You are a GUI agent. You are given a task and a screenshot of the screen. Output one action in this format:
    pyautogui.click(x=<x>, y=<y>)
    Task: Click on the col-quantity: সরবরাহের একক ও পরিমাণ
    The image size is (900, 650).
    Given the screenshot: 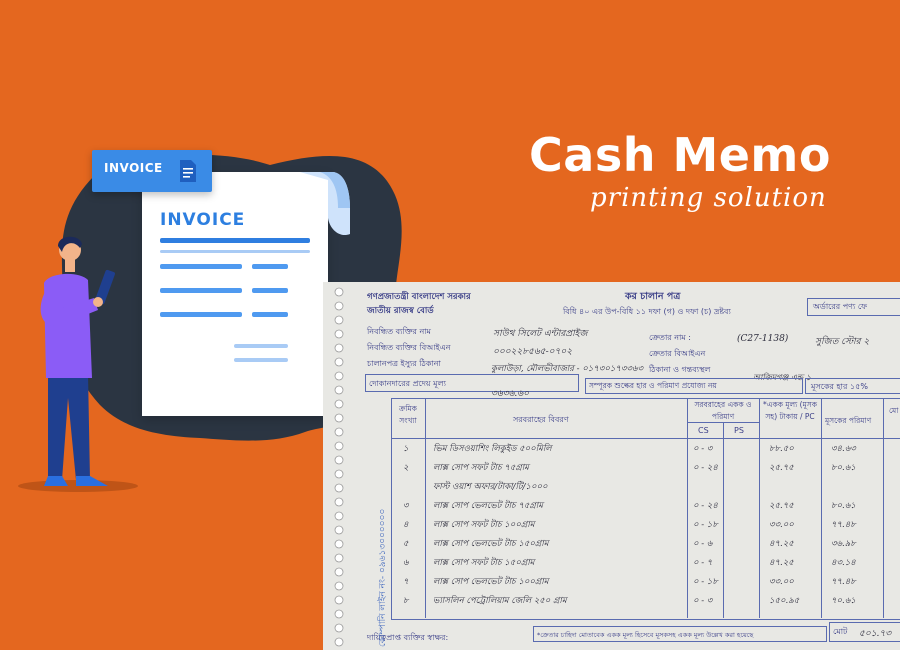 What is the action you would take?
    pyautogui.click(x=723, y=410)
    